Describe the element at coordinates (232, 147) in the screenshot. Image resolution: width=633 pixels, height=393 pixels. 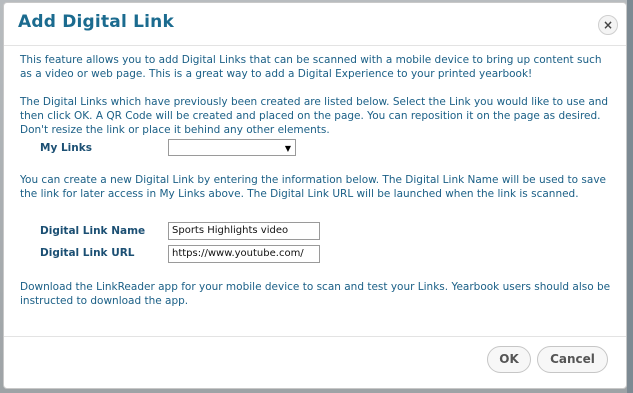
I see `my-links-select: ▼` at that location.